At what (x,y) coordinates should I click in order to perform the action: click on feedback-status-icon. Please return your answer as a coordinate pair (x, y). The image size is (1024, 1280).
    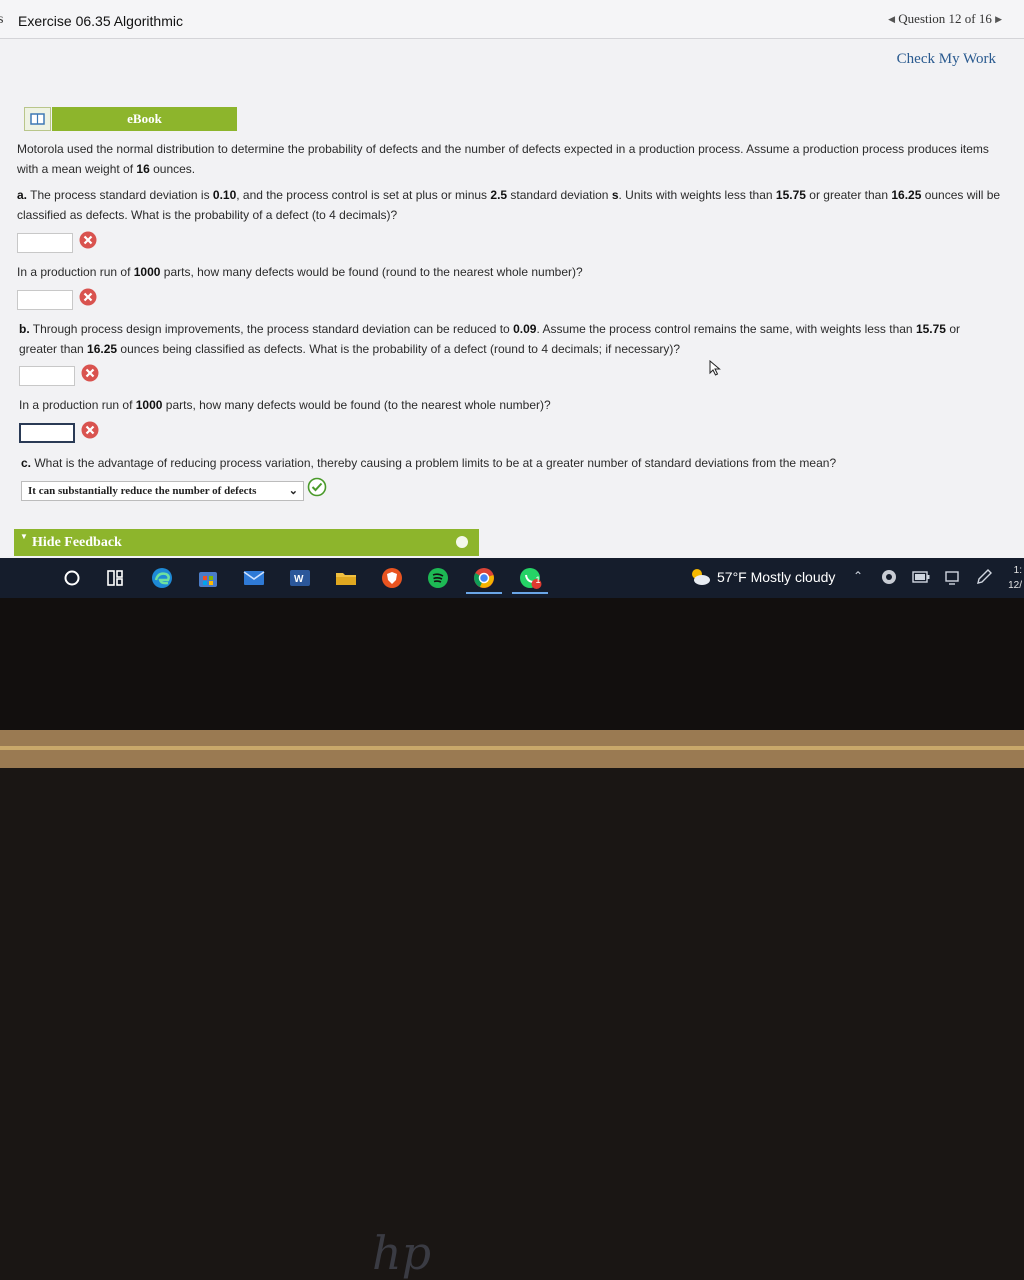
    Looking at the image, I should click on (462, 542).